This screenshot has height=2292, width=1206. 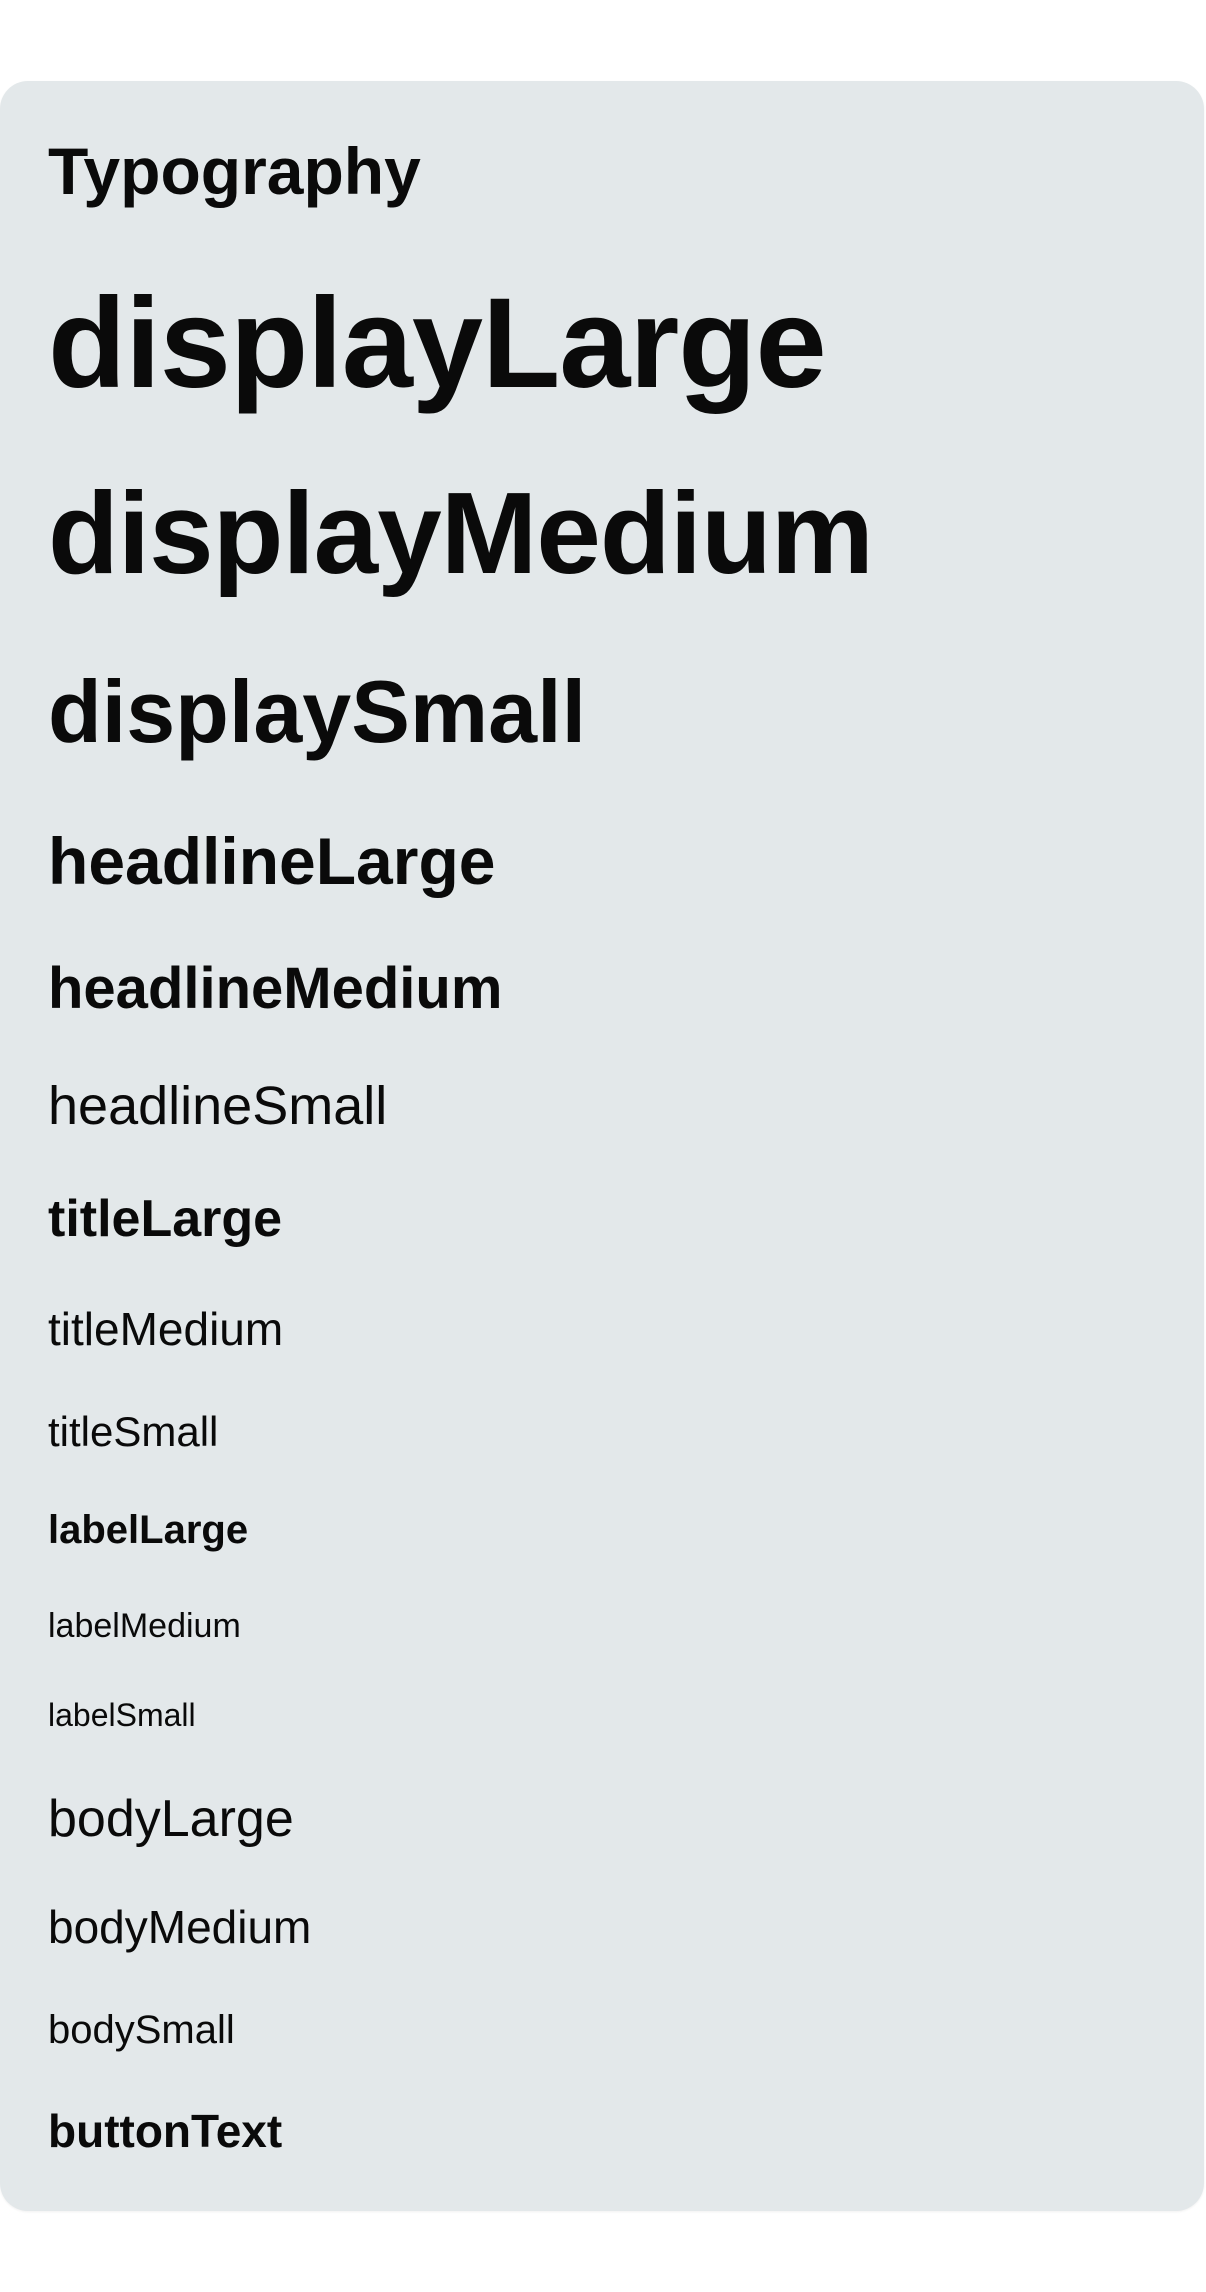 What do you see at coordinates (180, 1927) in the screenshot?
I see `sample-body-medium: bodyMedium` at bounding box center [180, 1927].